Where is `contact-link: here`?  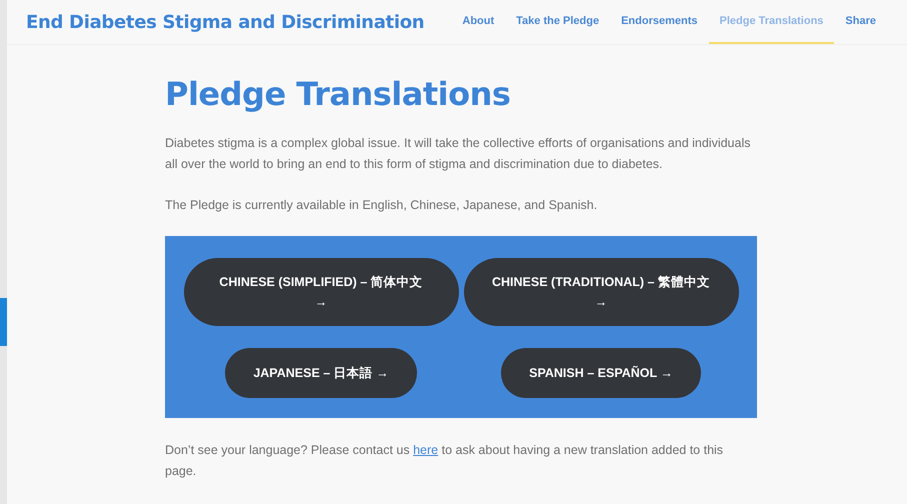 contact-link: here is located at coordinates (425, 450).